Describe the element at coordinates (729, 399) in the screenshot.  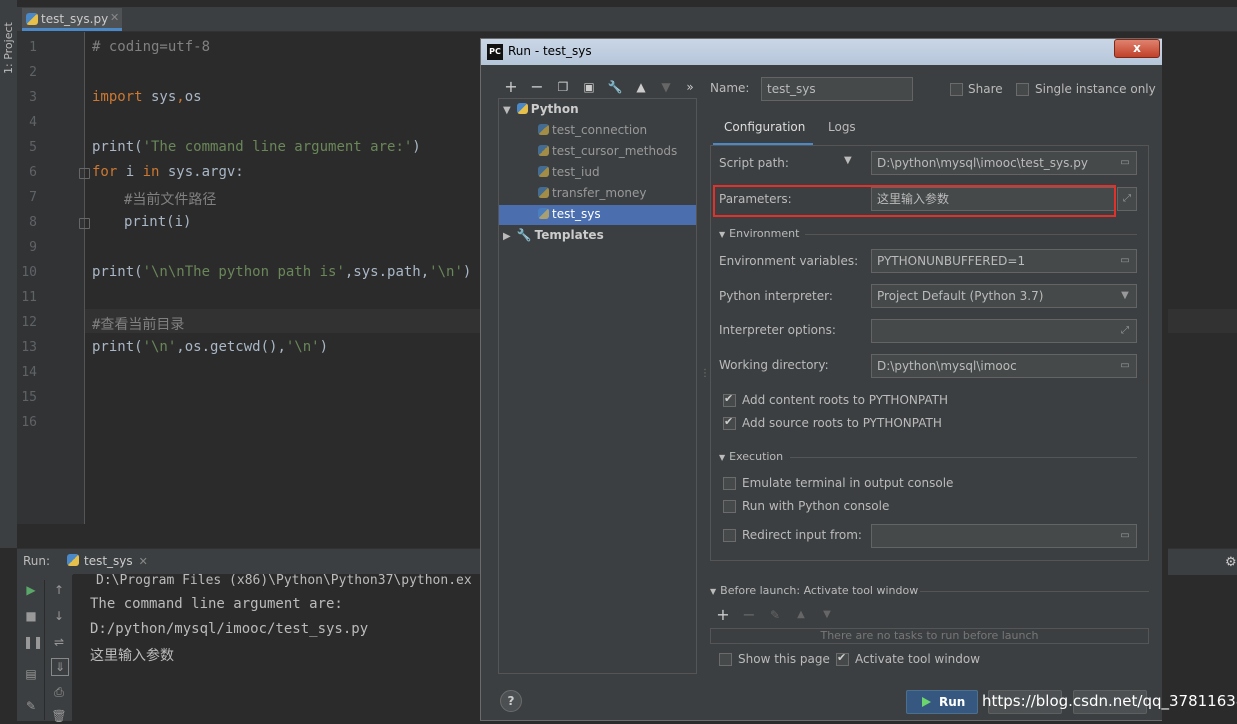
I see `add-content-roots-checkbox` at that location.